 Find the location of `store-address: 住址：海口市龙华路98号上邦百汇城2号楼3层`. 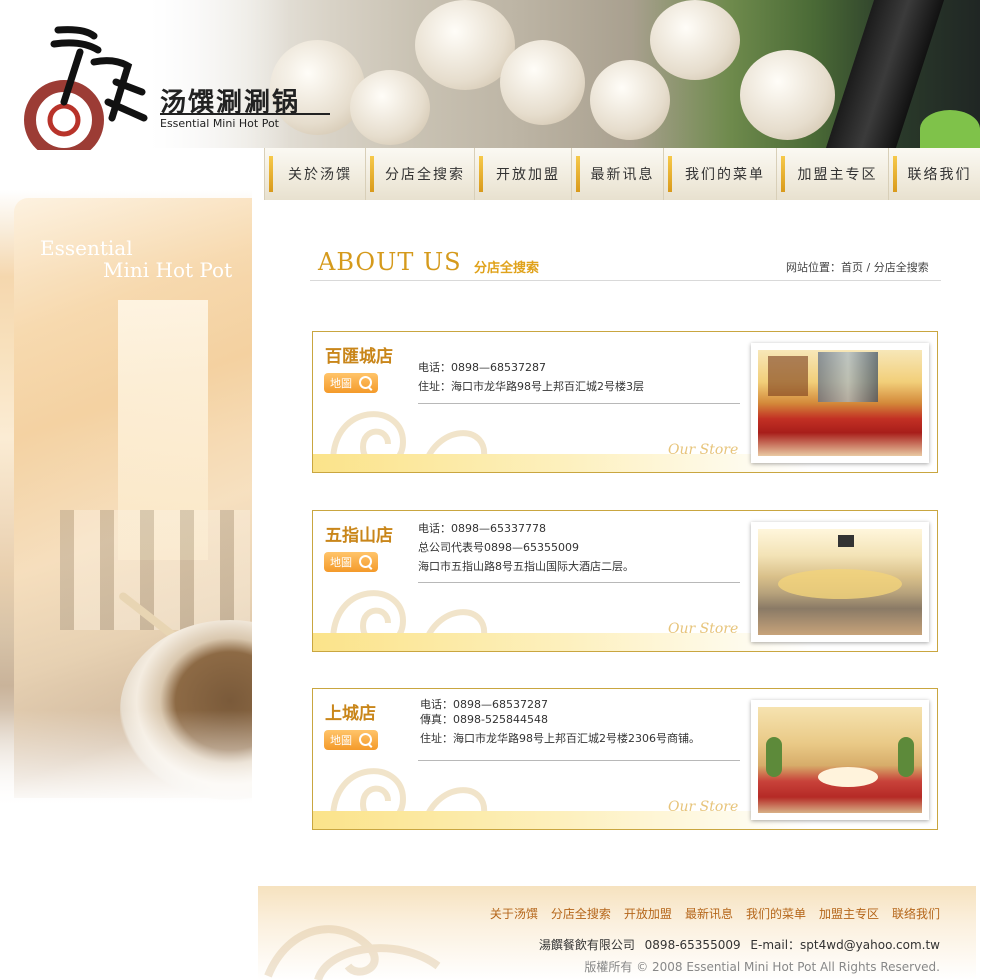

store-address: 住址：海口市龙华路98号上邦百汇城2号楼3层 is located at coordinates (531, 386).